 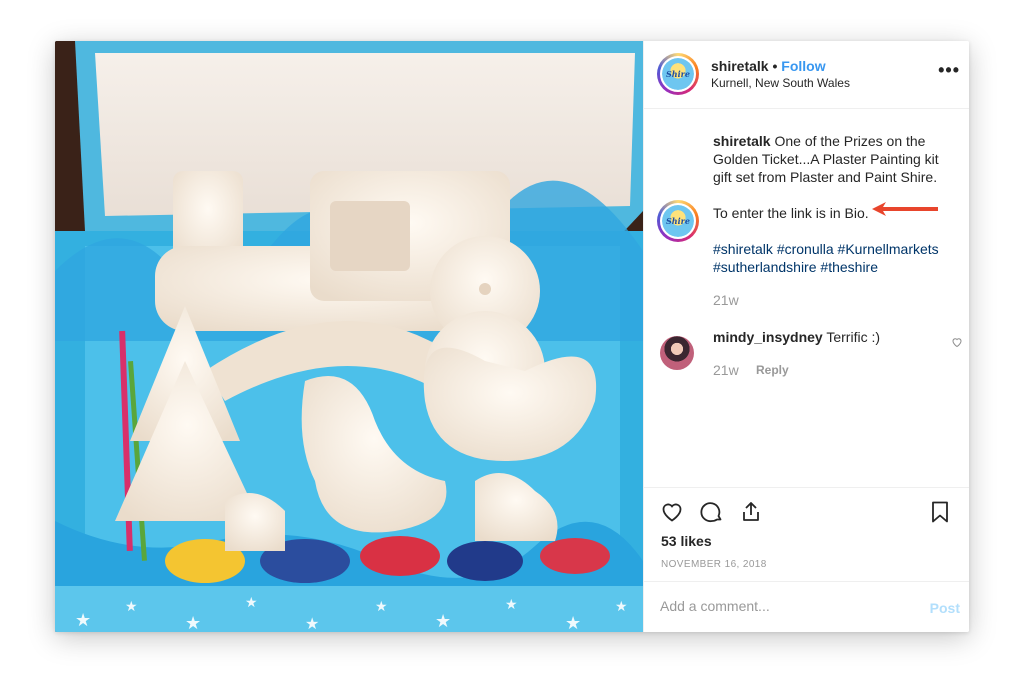 What do you see at coordinates (888, 249) in the screenshot?
I see `hashtag-link: #Kurnellmarkets` at bounding box center [888, 249].